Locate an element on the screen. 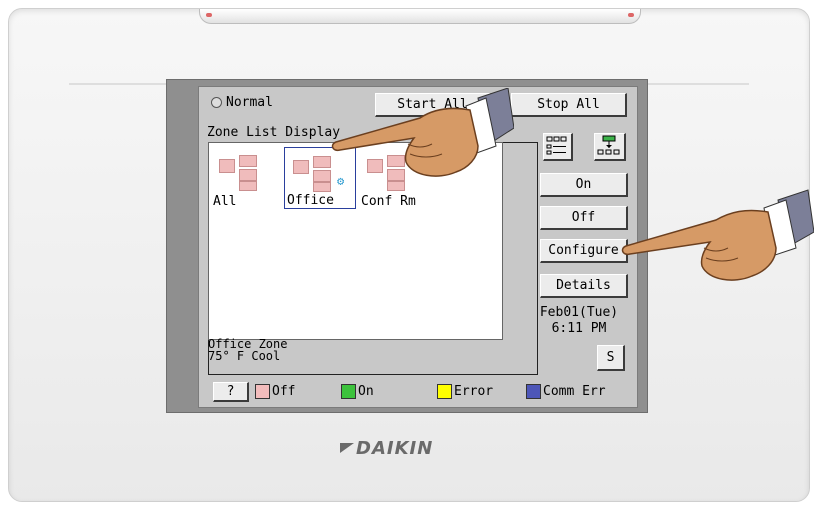 This screenshot has width=814, height=506. legend-label: Comm Err is located at coordinates (574, 391).